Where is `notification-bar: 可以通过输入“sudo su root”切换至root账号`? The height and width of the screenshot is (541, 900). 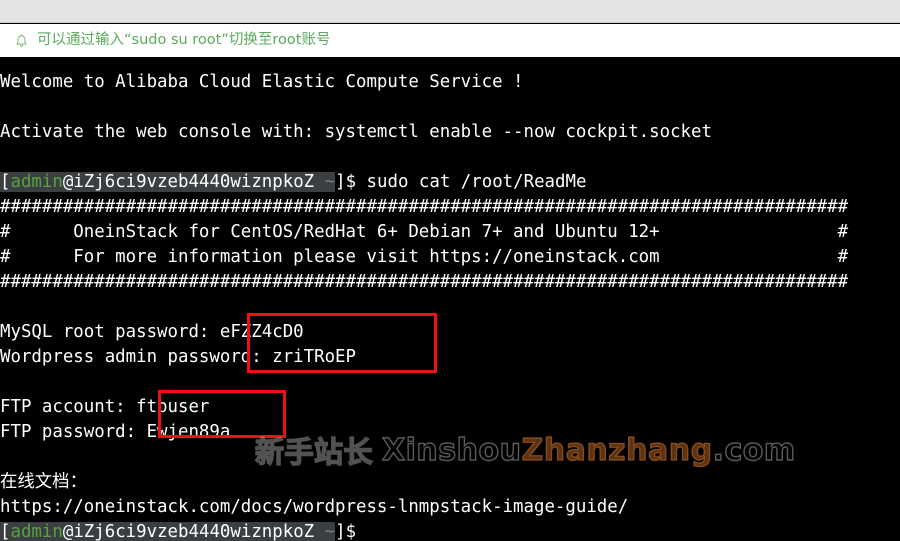 notification-bar: 可以通过输入“sudo su root”切换至root账号 is located at coordinates (450, 40).